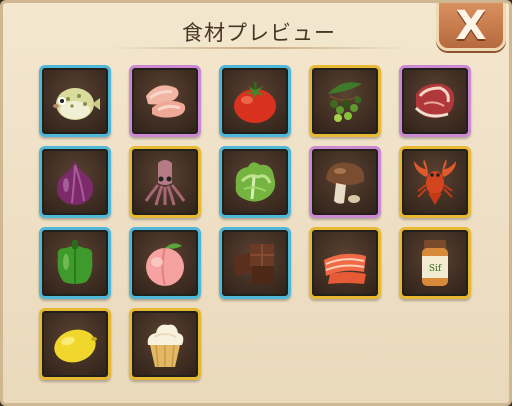 The image size is (512, 406). I want to click on close-button: X, so click(471, 27).